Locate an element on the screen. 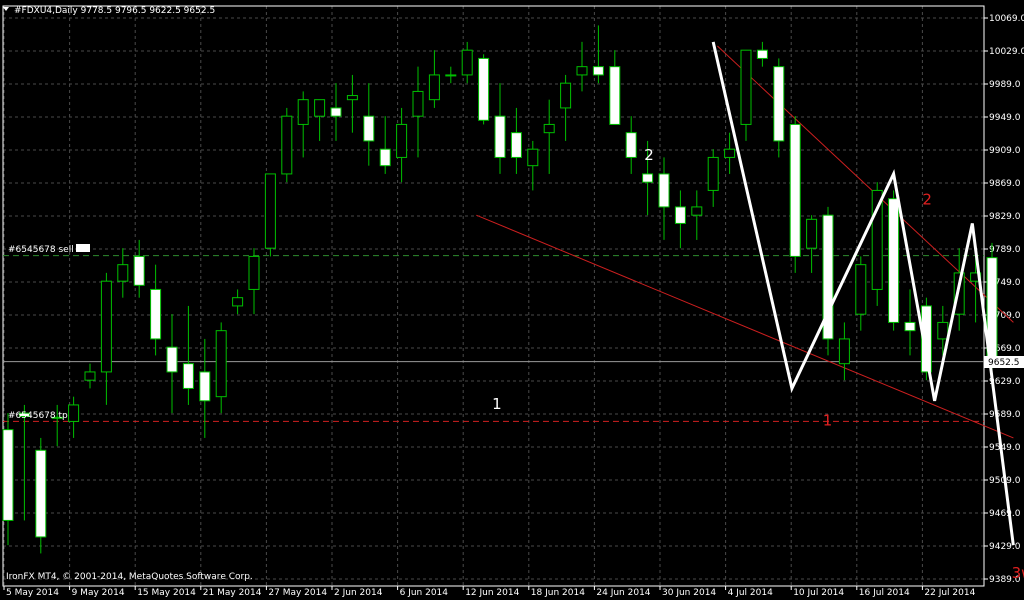  price-tick-label: 9549.0 is located at coordinates (1005, 448).